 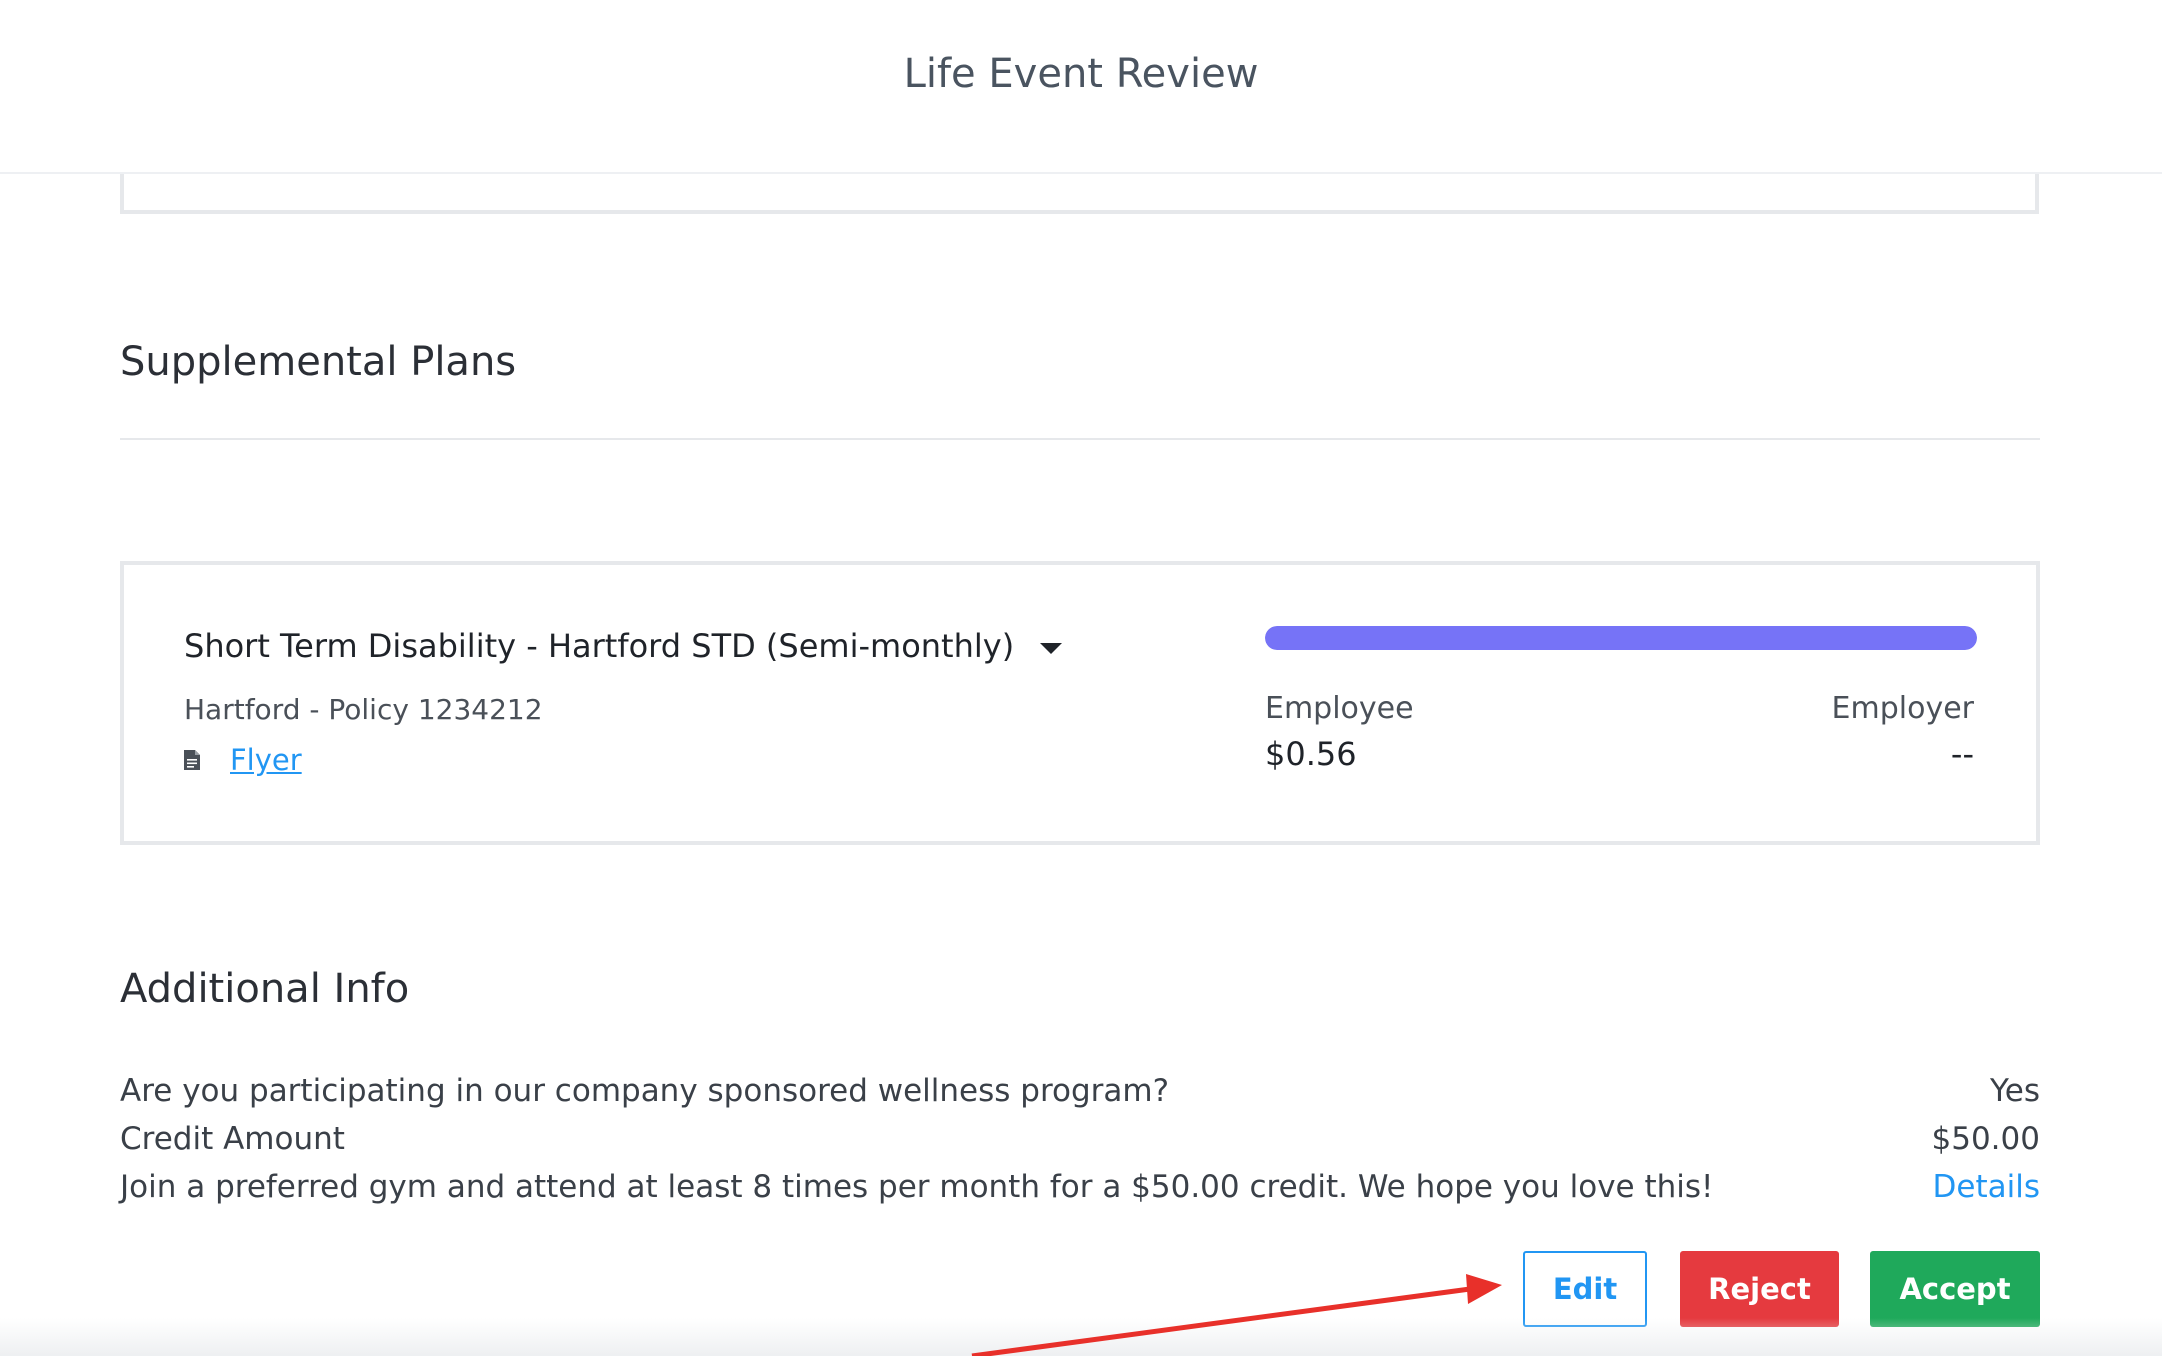 What do you see at coordinates (1080, 439) in the screenshot?
I see `section-divider` at bounding box center [1080, 439].